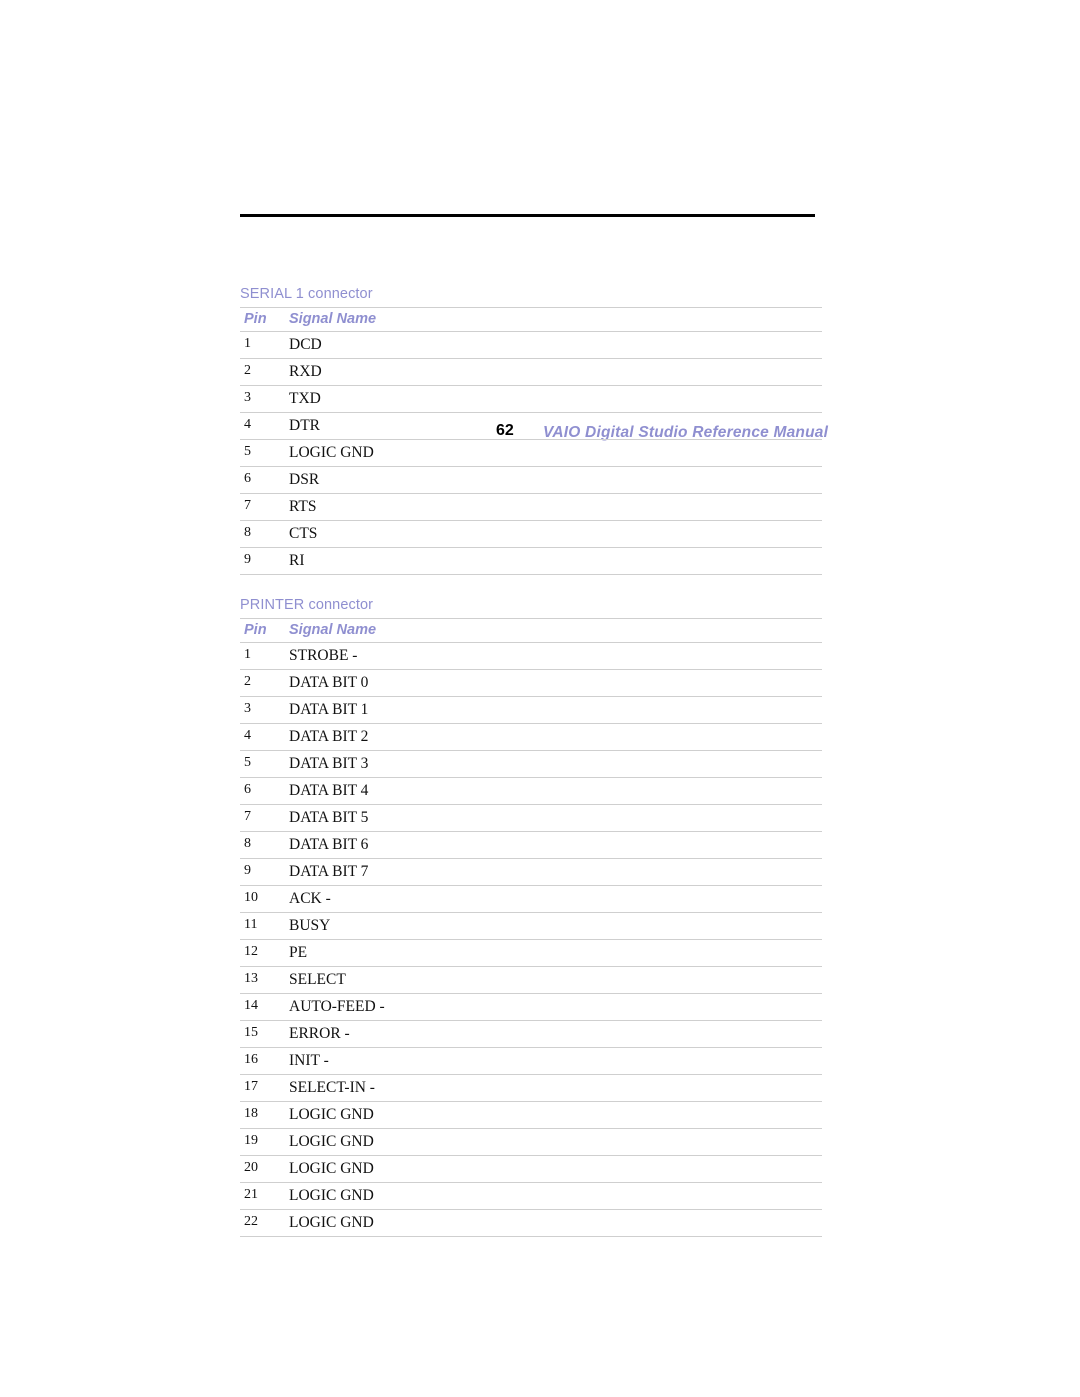  I want to click on table-row: 2 DATA BIT 0, so click(531, 683).